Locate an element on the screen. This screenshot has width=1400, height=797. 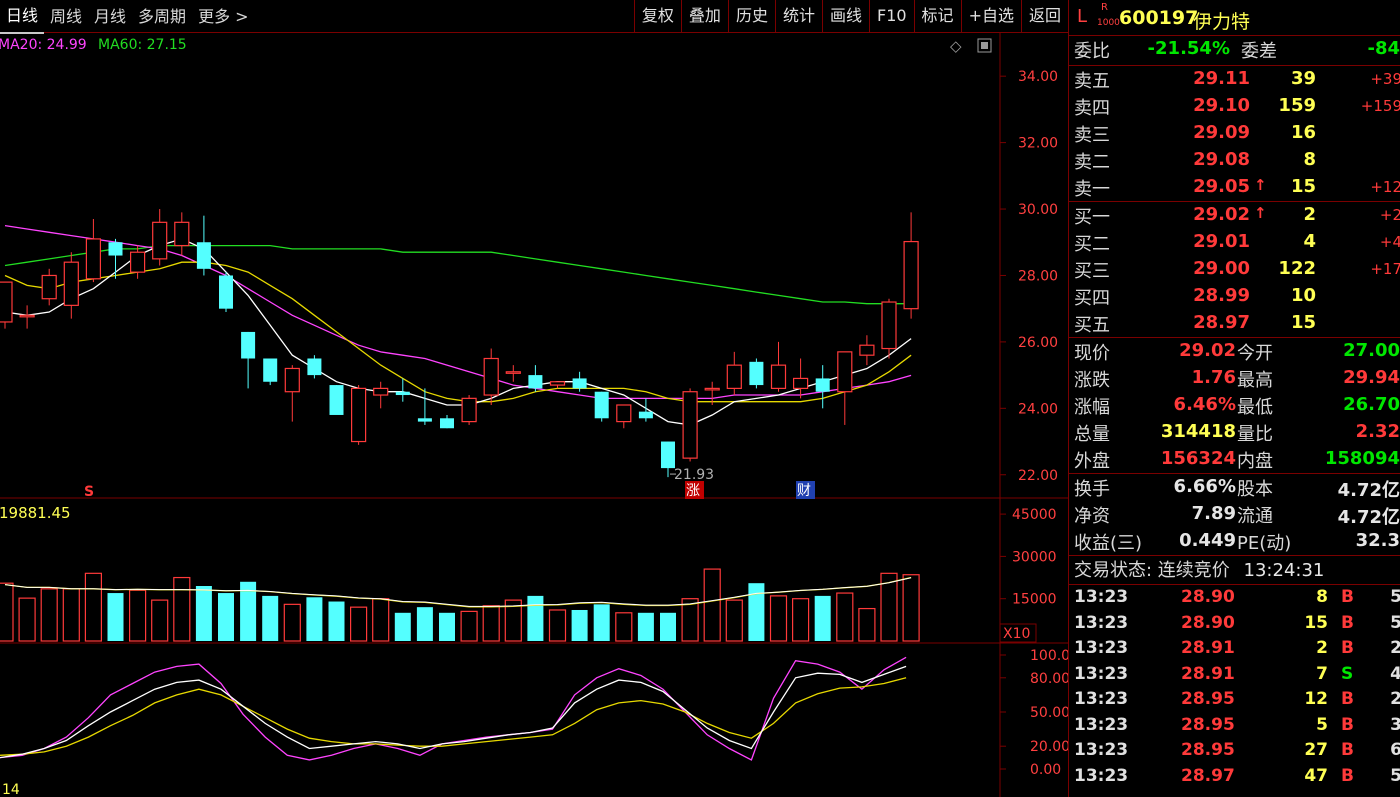
stat-value-2: 26.70 is located at coordinates (1371, 404).